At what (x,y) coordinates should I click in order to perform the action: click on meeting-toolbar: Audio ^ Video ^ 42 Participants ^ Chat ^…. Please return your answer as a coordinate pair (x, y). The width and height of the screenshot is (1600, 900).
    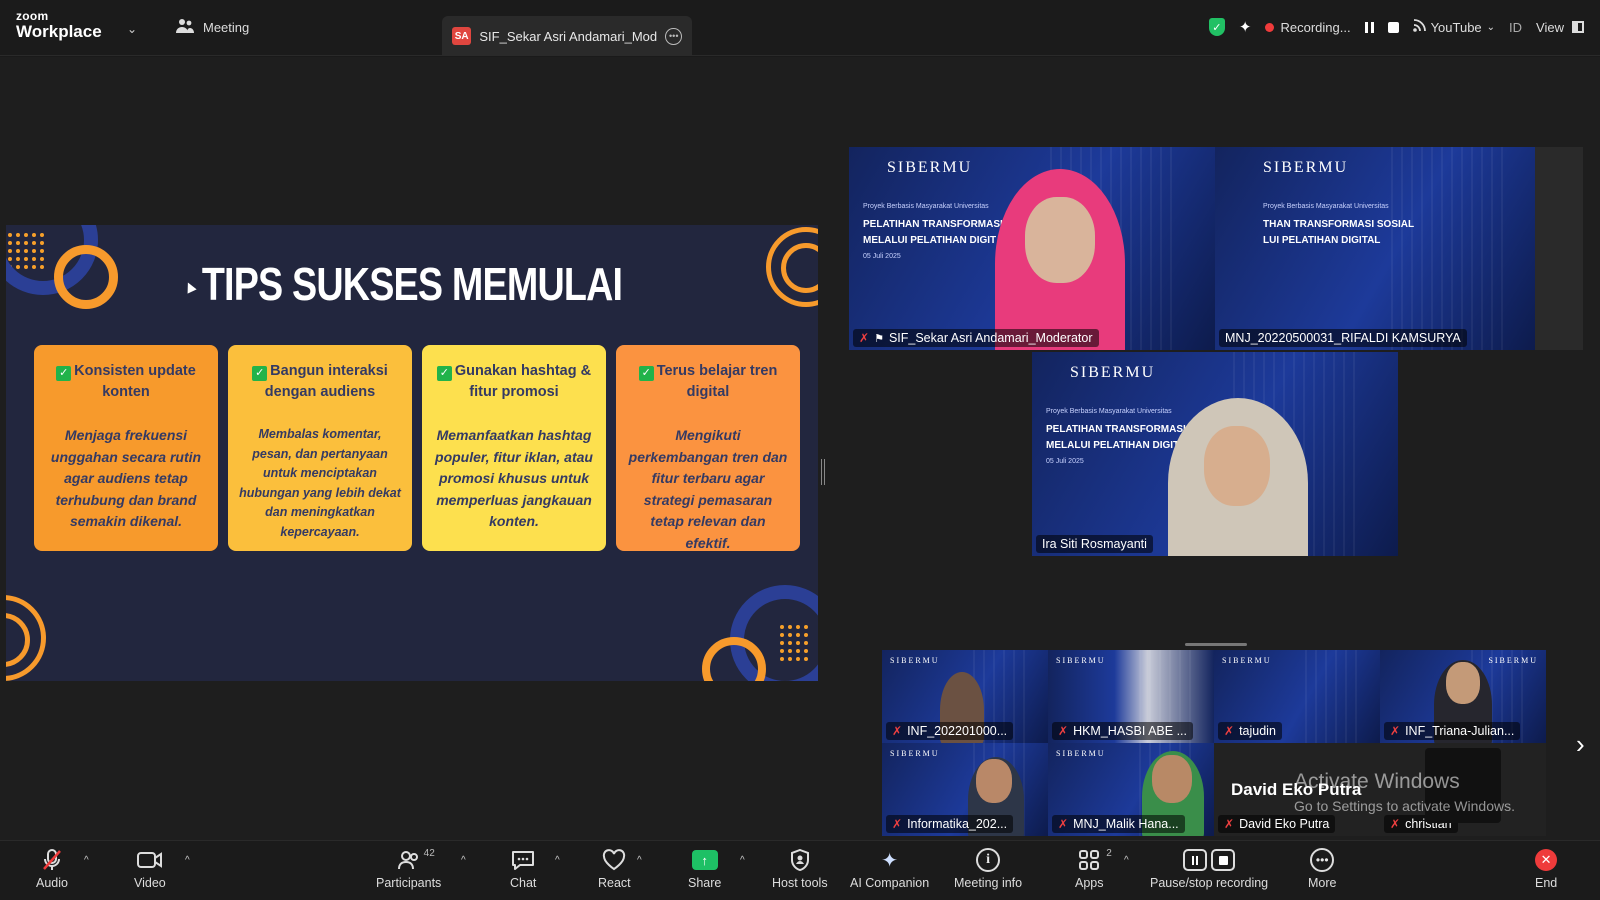
    Looking at the image, I should click on (800, 870).